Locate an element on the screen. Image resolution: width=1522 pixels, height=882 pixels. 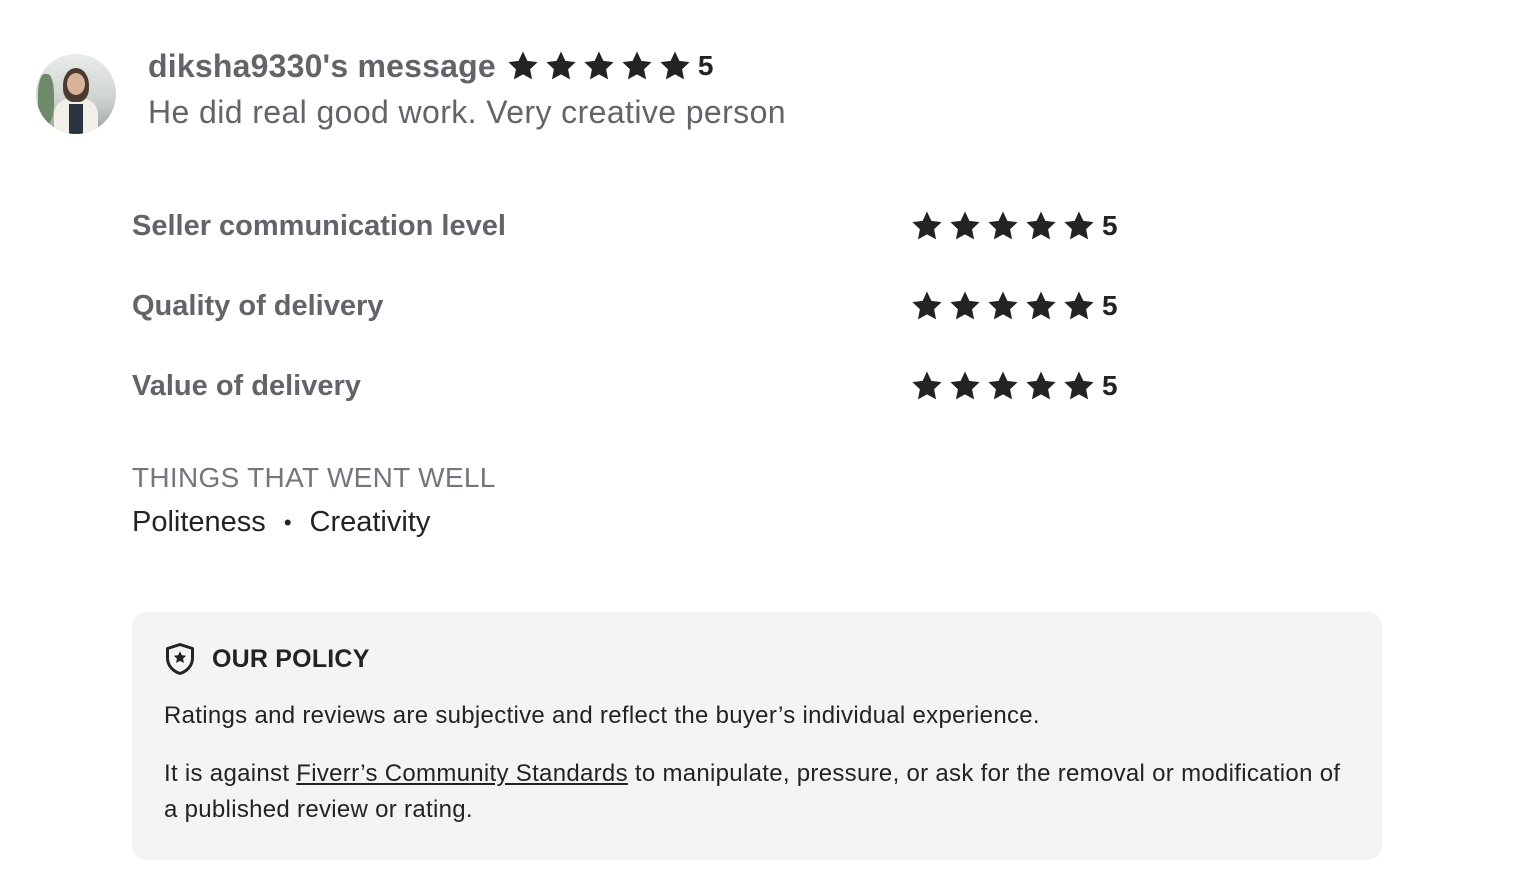
policy-title: OUR POLICY is located at coordinates (291, 658).